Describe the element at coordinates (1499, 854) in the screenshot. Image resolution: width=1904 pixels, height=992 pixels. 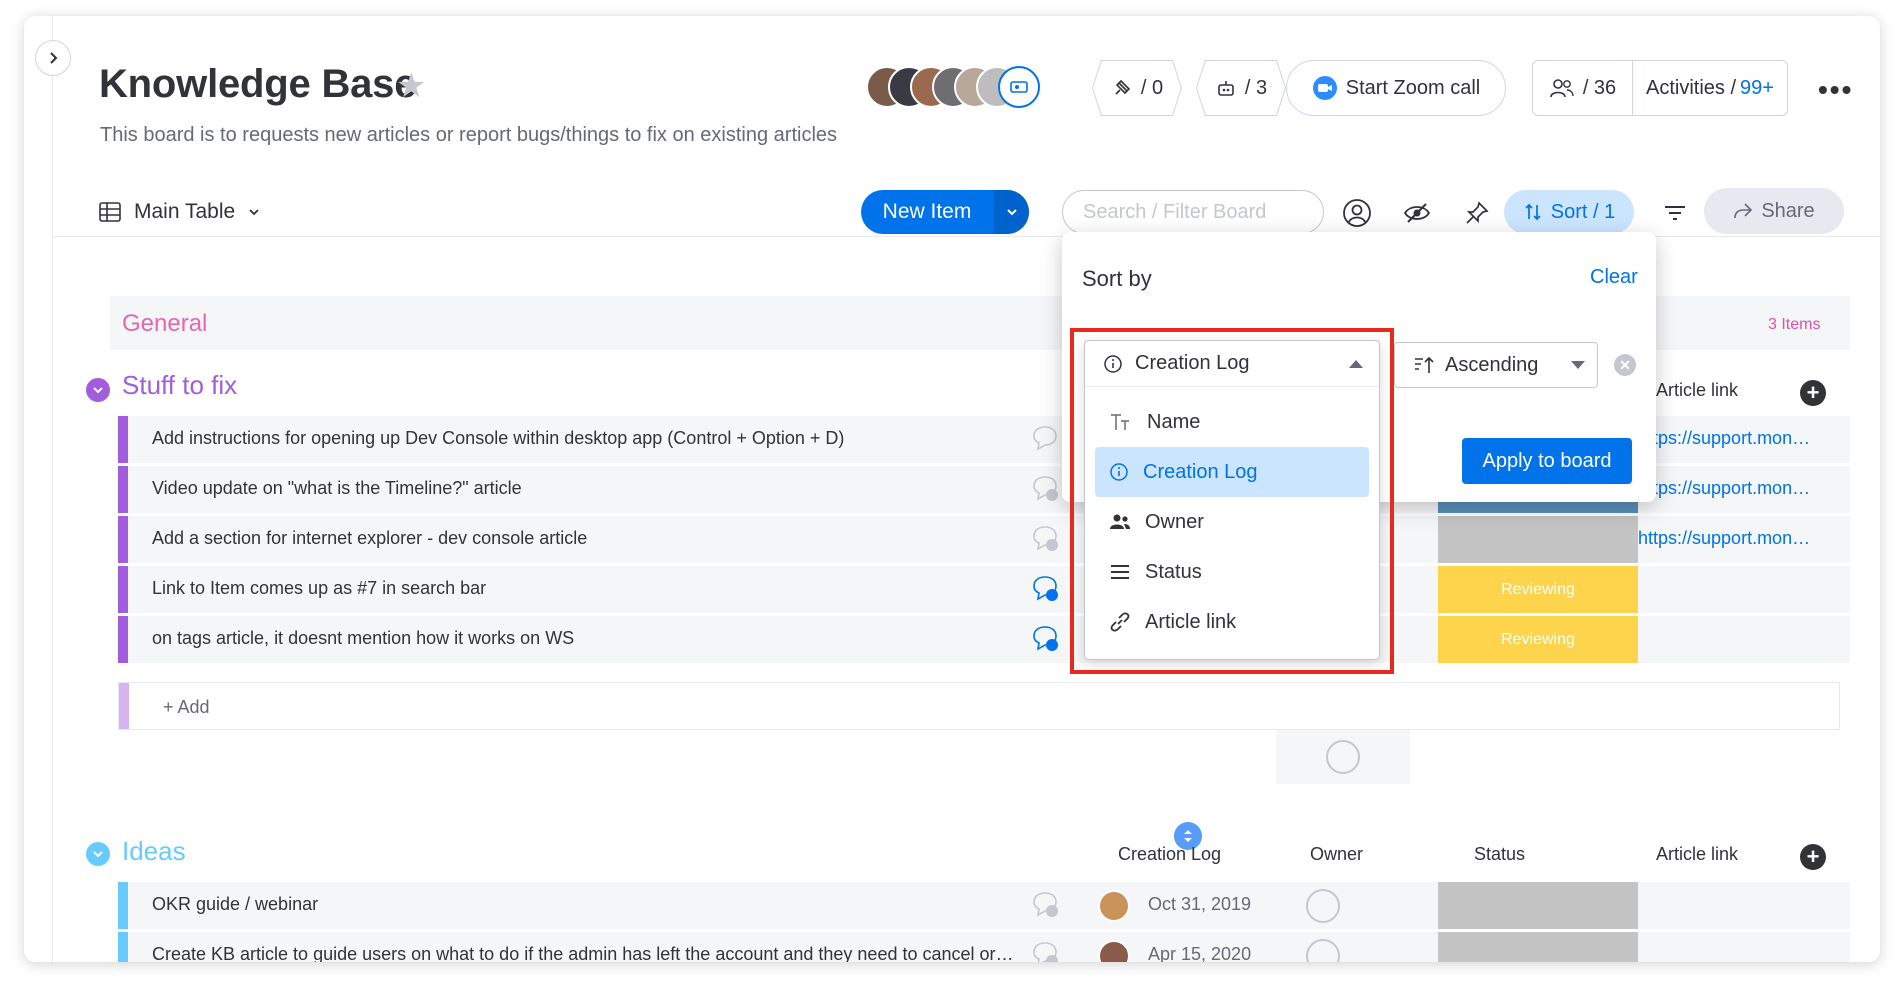
I see `column-header-status: Status` at that location.